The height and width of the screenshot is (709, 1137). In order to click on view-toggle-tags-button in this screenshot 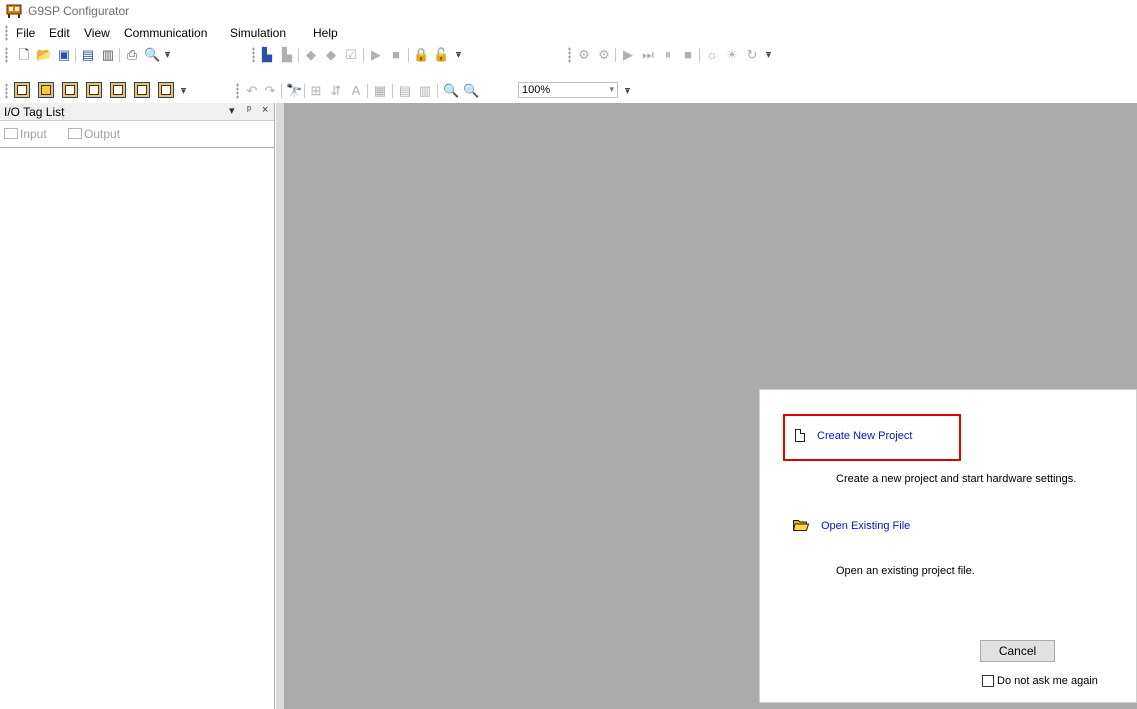, I will do `click(70, 90)`.